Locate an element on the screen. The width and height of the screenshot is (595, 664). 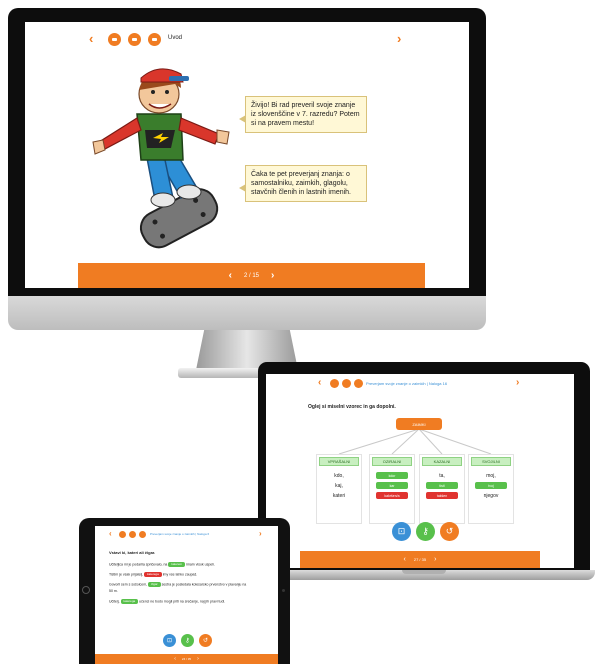
answer-pill-correct: kar is located at coordinates (392, 485).